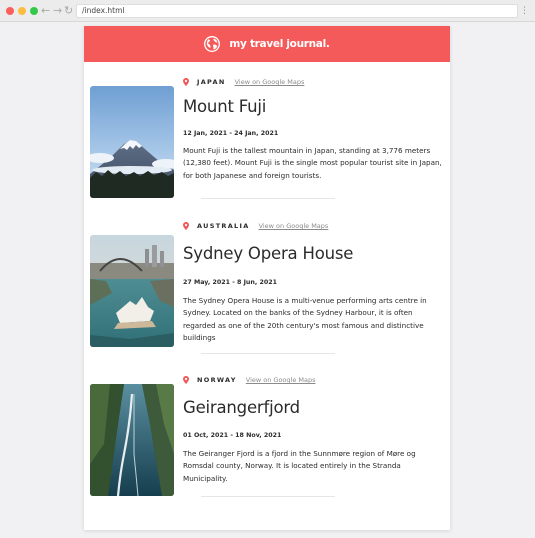 Image resolution: width=535 pixels, height=538 pixels. Describe the element at coordinates (212, 44) in the screenshot. I see `globe-icon` at that location.